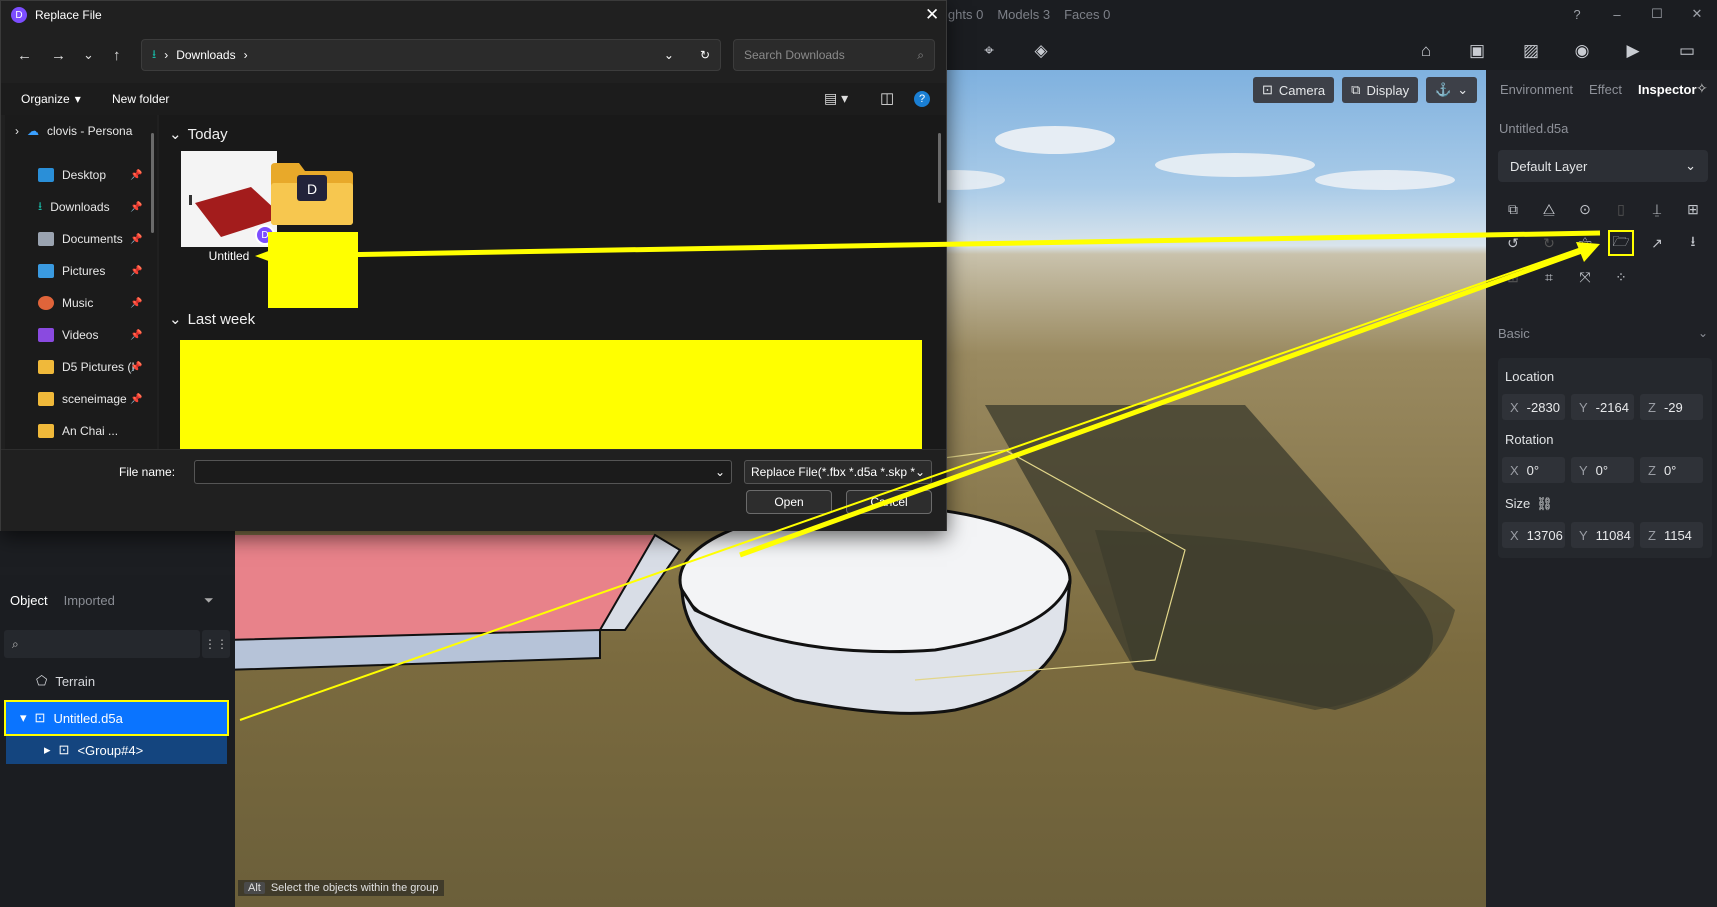  I want to click on refresh-icon: ↻, so click(705, 55).